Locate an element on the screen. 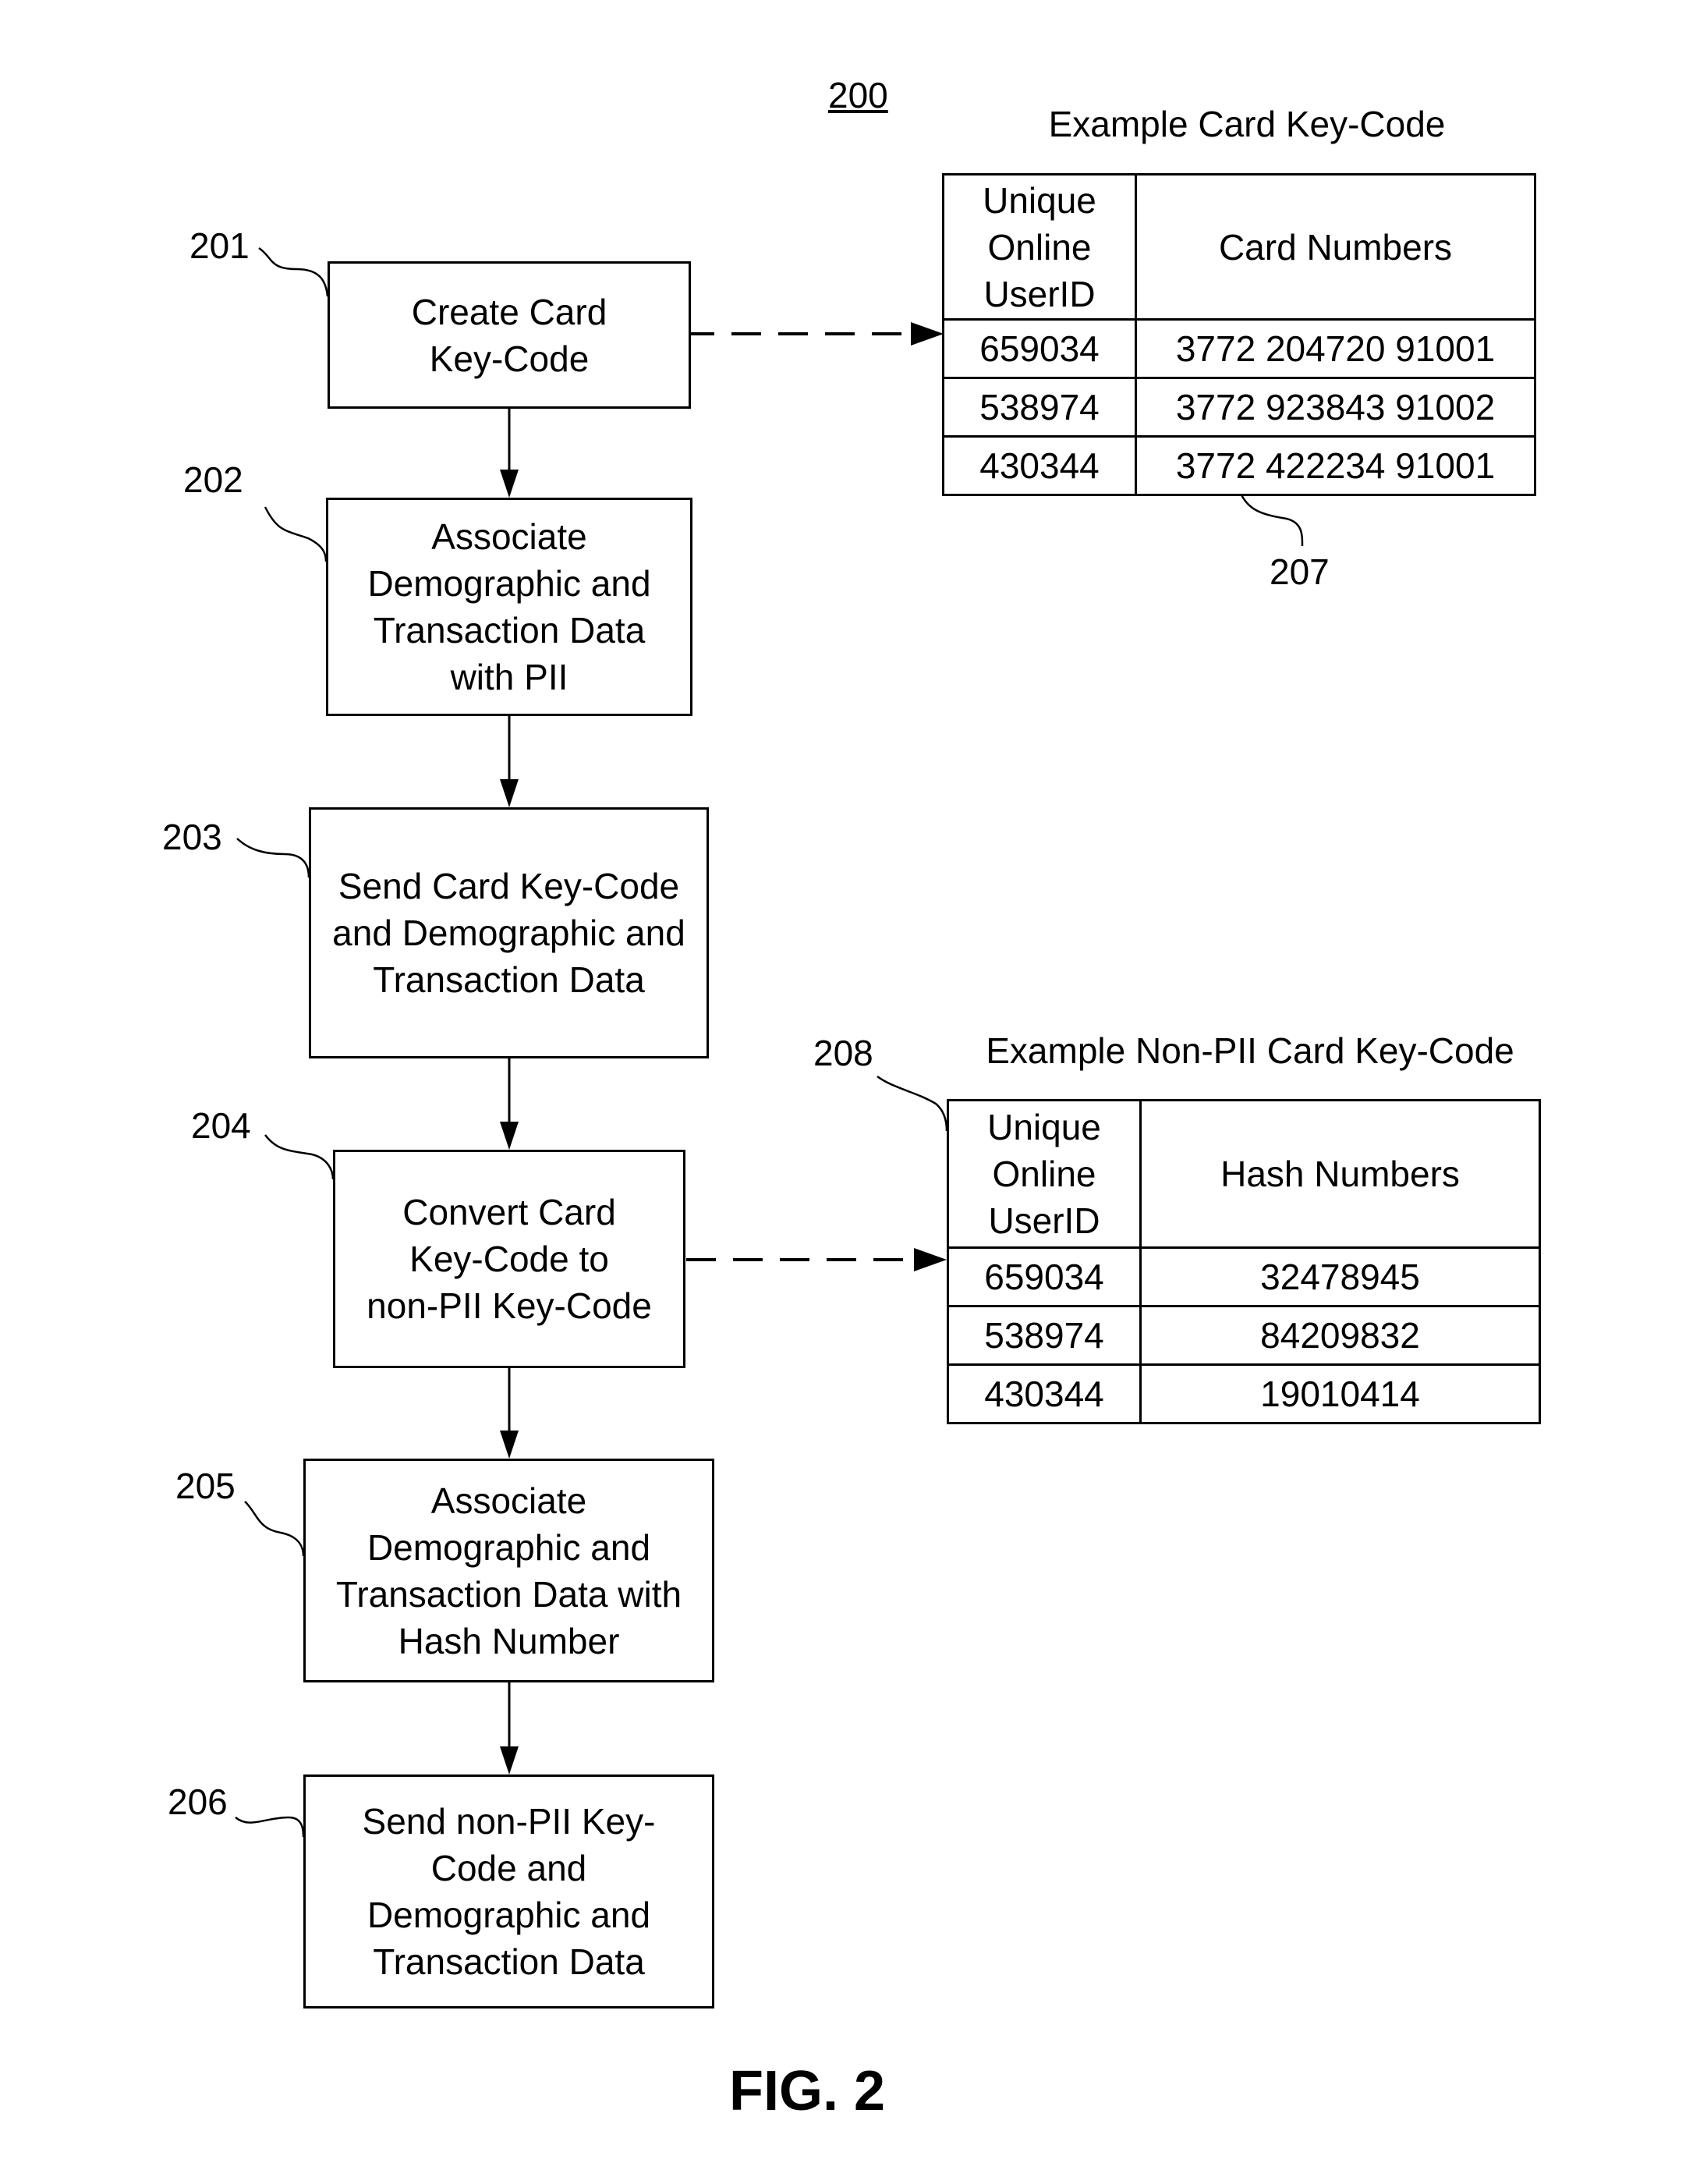 The width and height of the screenshot is (1700, 2184). cell-hash-number: 32478945 is located at coordinates (1340, 1277).